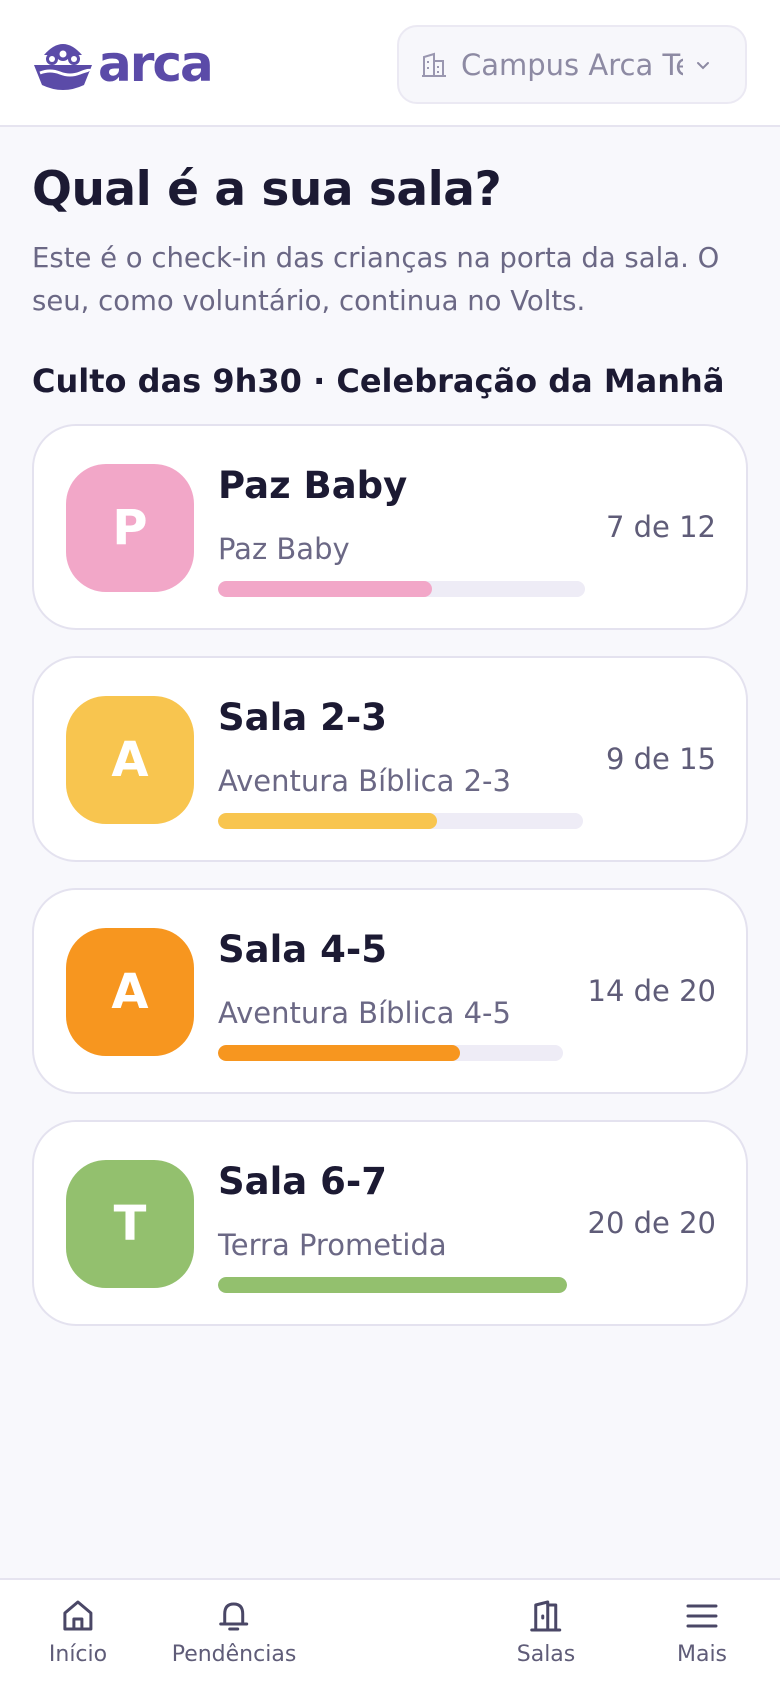  I want to click on campus-selector: Campus Arca Teste, so click(572, 64).